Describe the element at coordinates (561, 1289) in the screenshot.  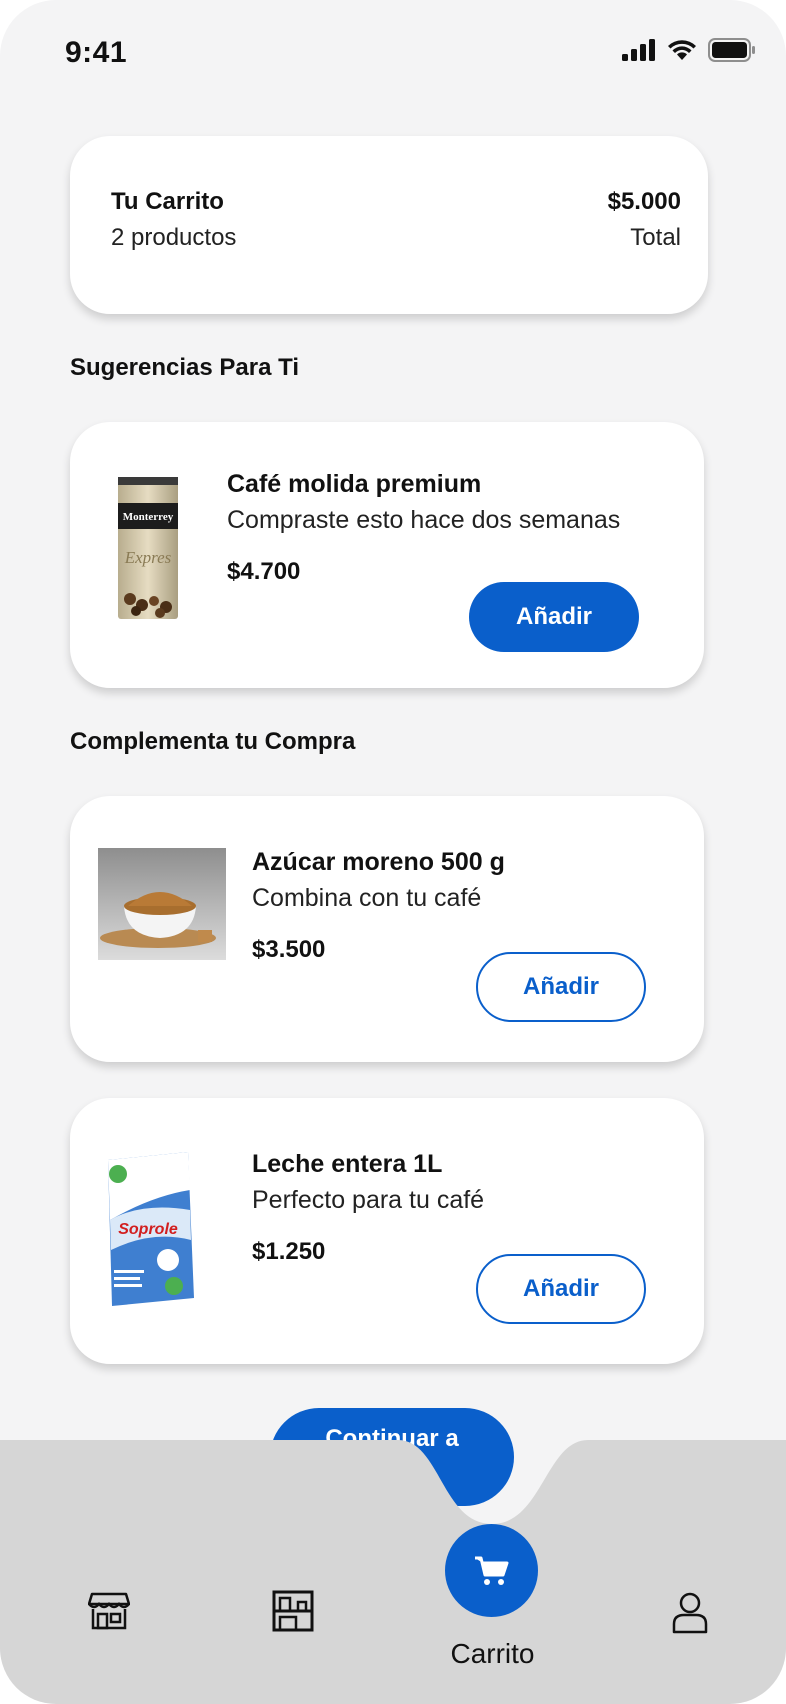
I see `add-milk-button: Añadir` at that location.